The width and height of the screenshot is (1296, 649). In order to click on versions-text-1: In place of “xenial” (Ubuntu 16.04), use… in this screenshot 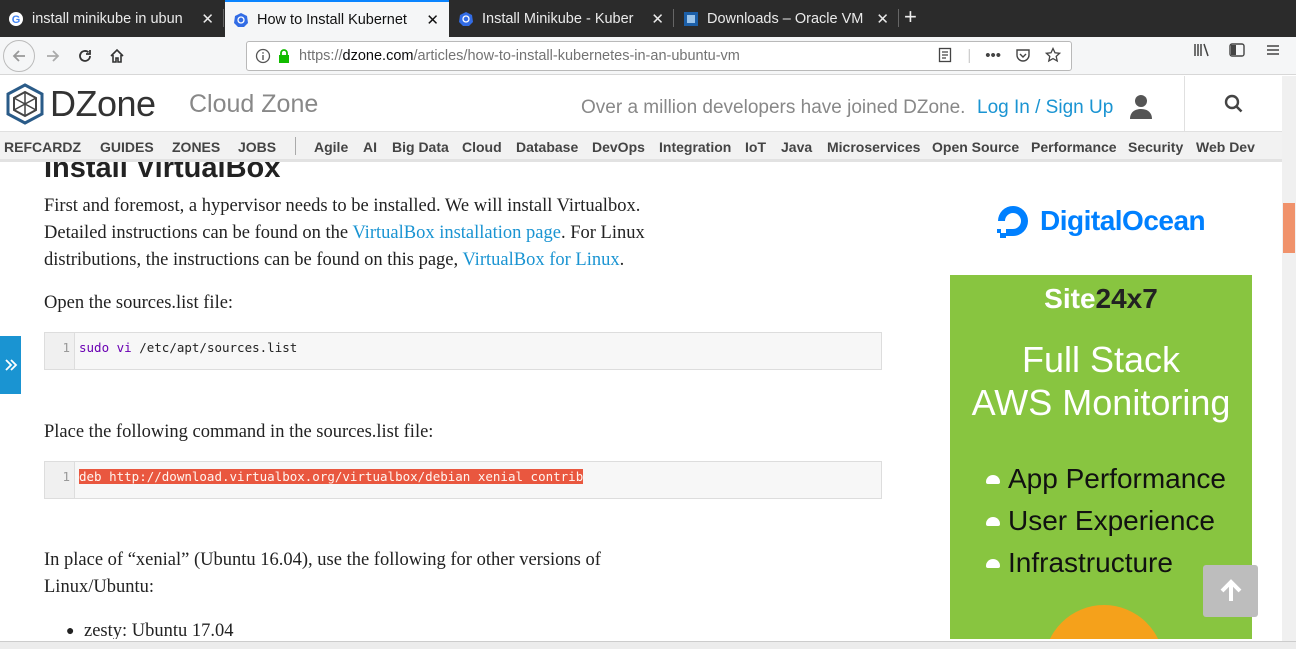, I will do `click(322, 560)`.